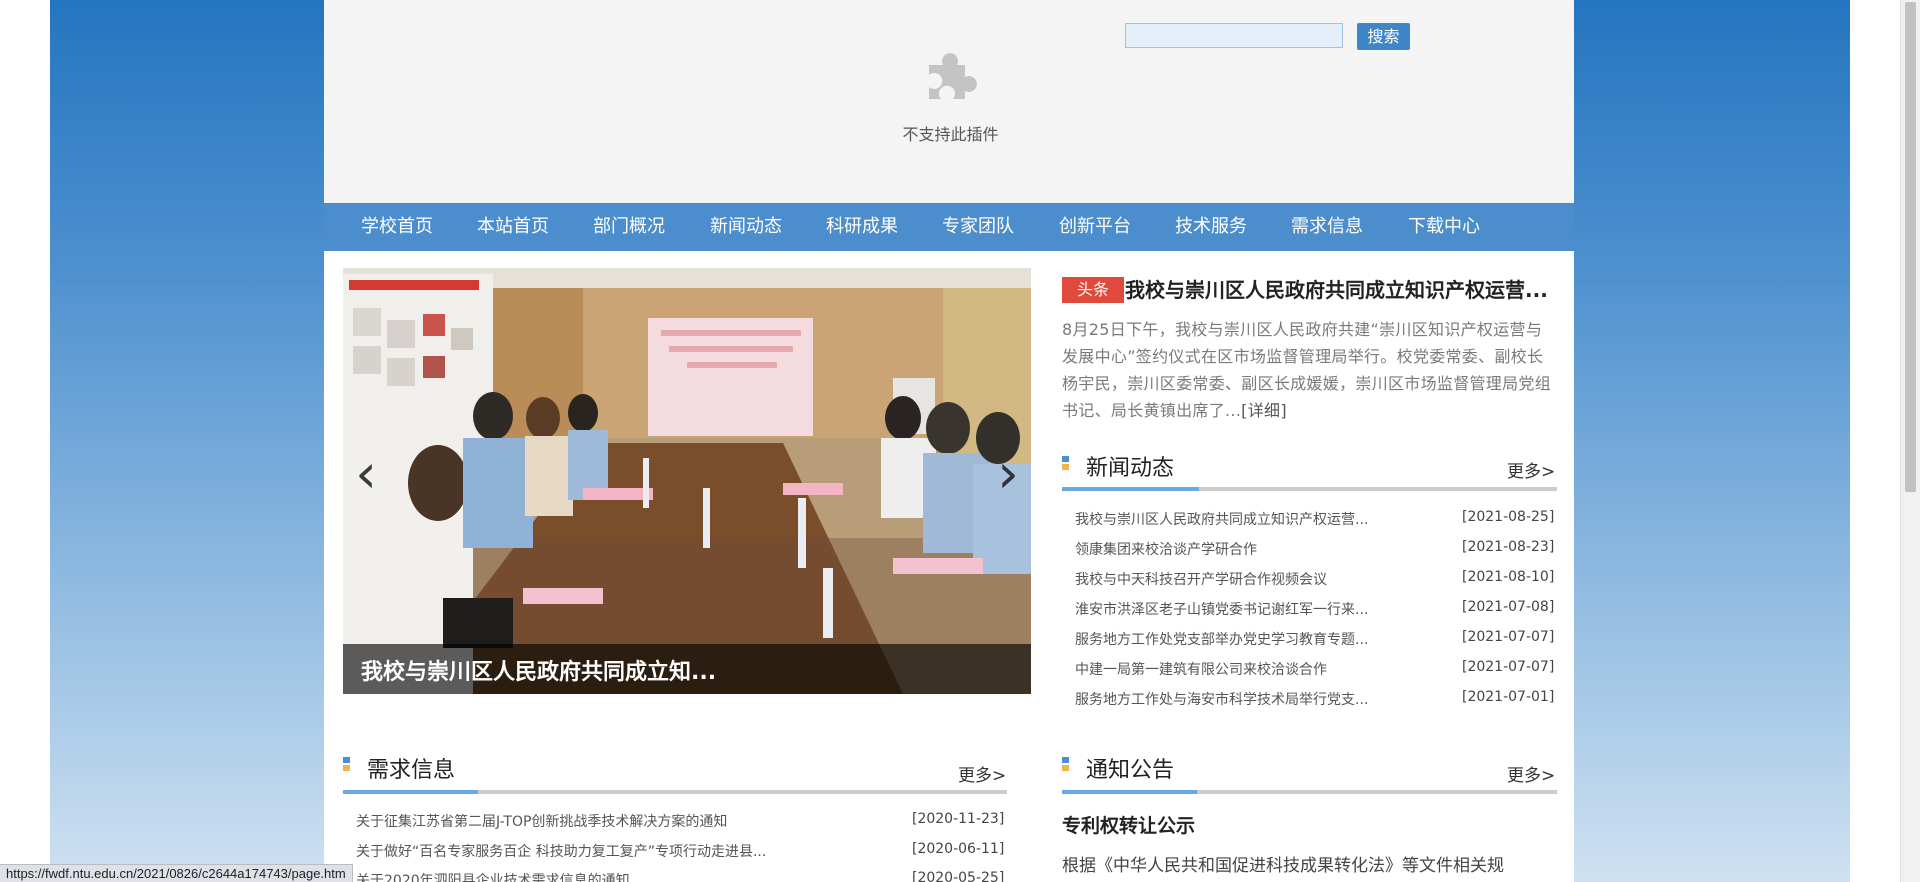 This screenshot has height=882, width=1920. I want to click on notice-more-link: 更多>, so click(1531, 773).